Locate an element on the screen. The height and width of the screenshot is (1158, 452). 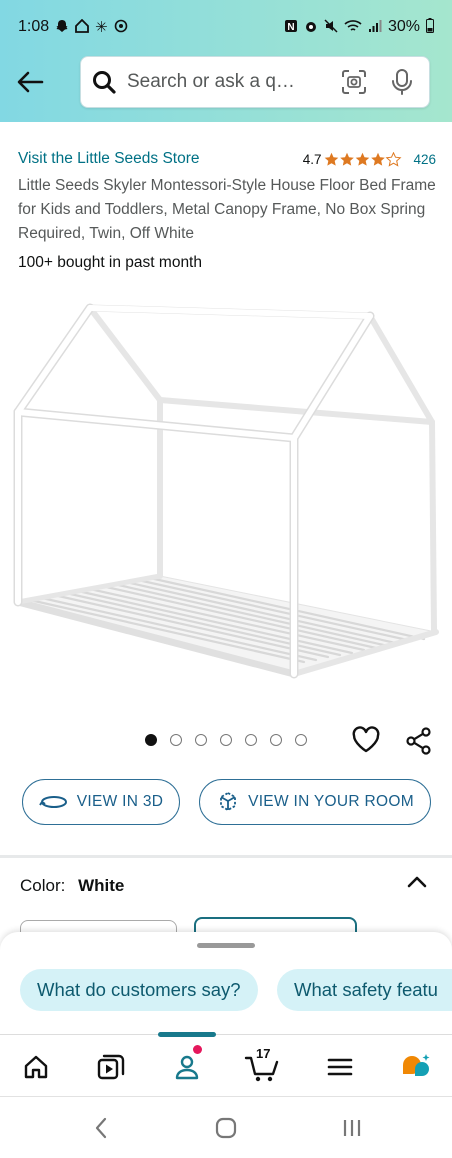
chevron-up-icon is located at coordinates (417, 882).